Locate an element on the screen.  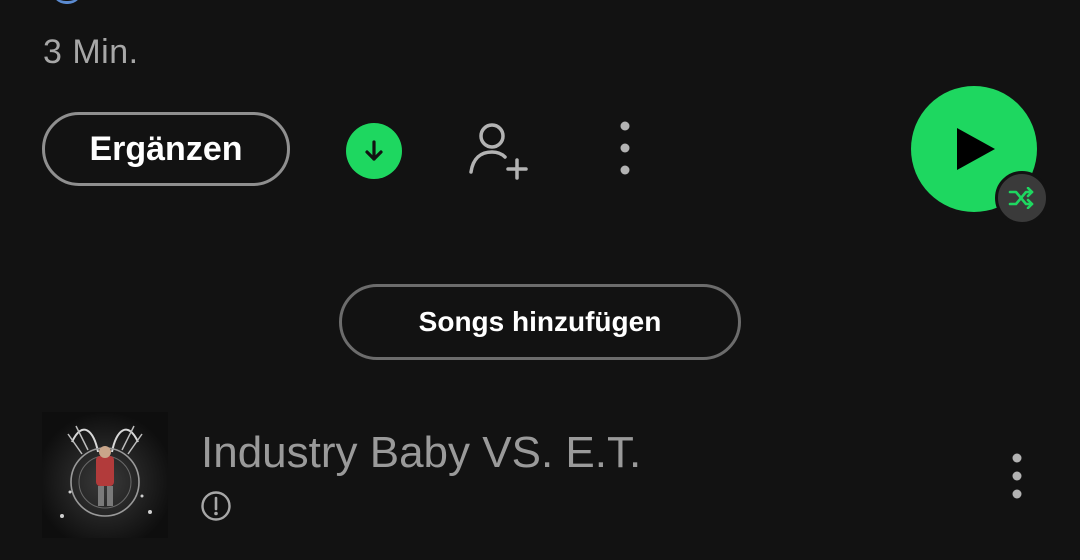
invite-collaborator-button is located at coordinates (499, 150).